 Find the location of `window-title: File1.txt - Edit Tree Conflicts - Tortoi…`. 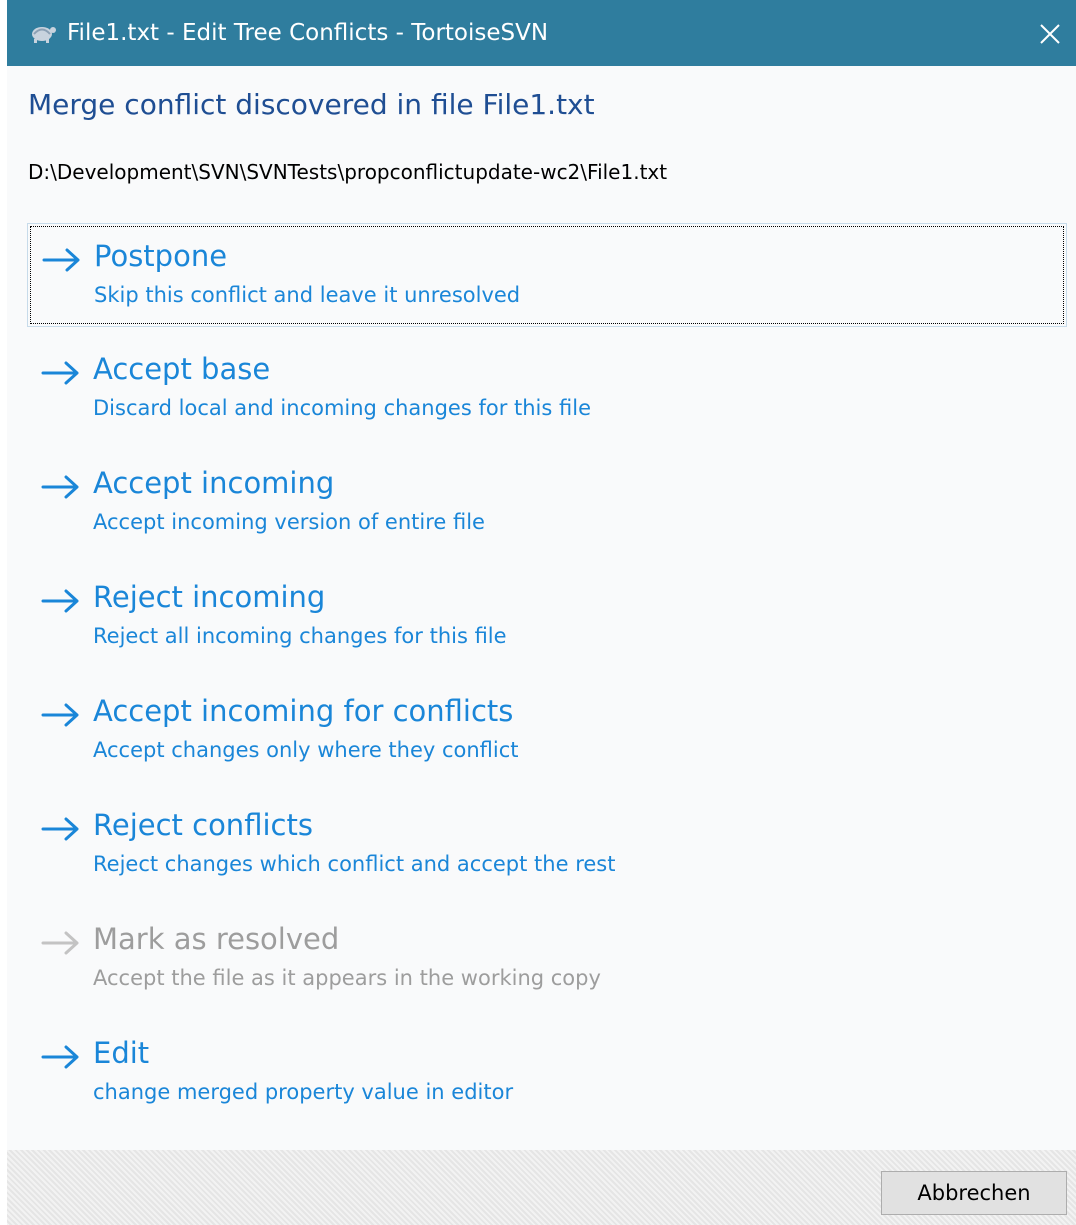

window-title: File1.txt - Edit Tree Conflicts - Tortoi… is located at coordinates (308, 33).